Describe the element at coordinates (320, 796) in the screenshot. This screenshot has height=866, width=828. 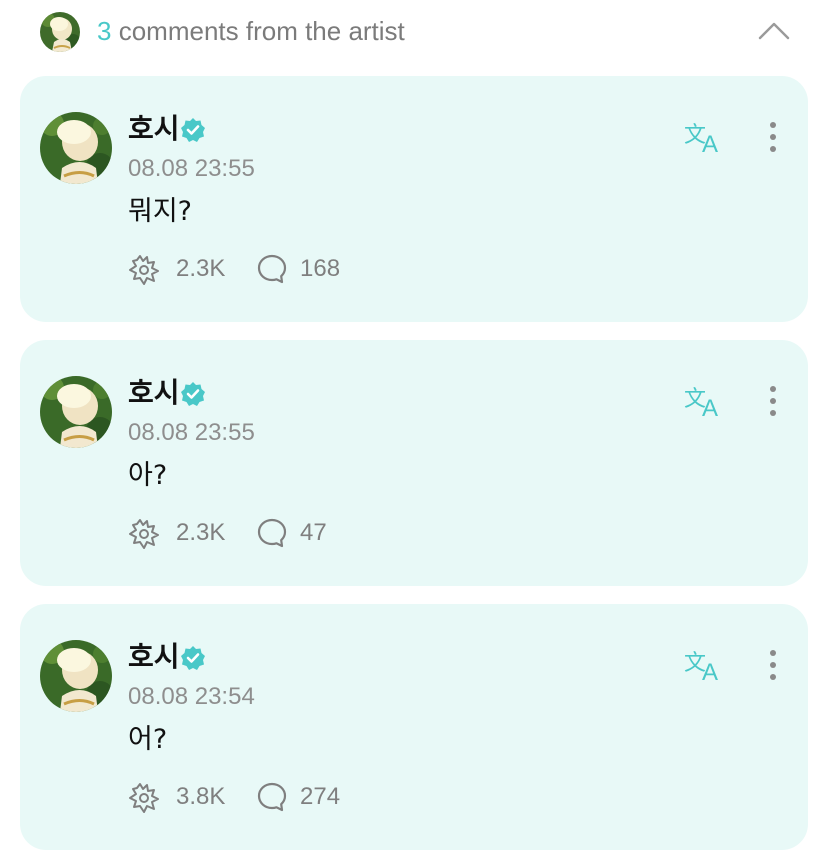
I see `reply-count: 274` at that location.